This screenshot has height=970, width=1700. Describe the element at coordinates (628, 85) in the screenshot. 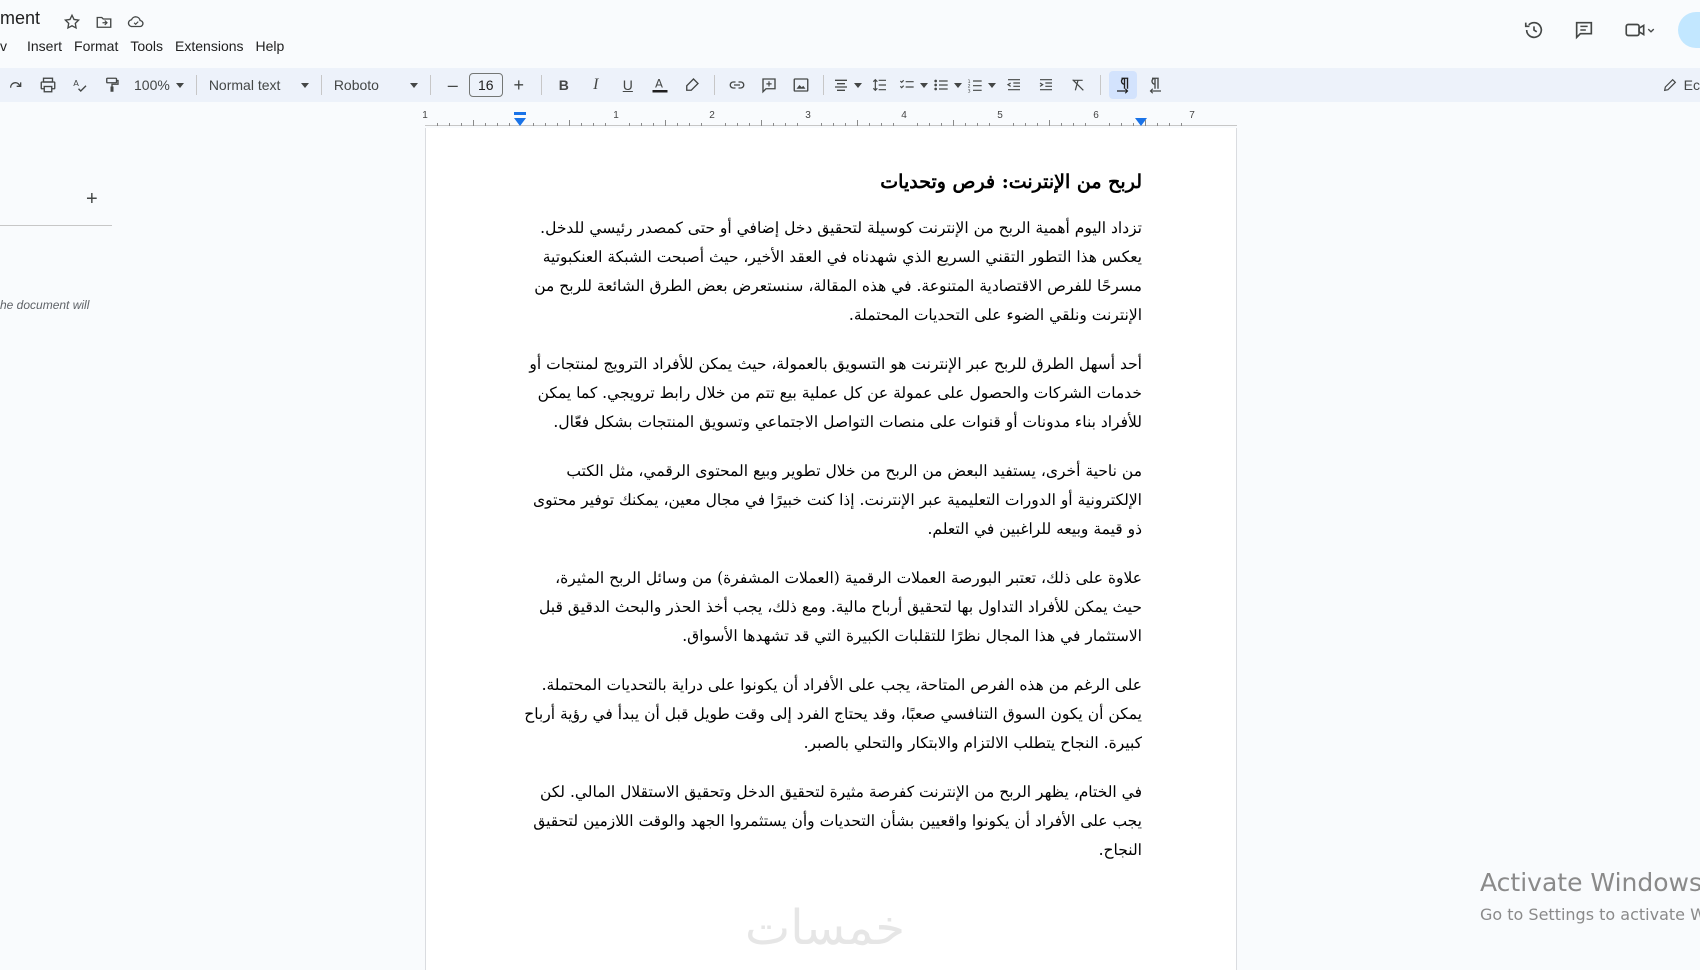

I see `underline-icon: U` at that location.